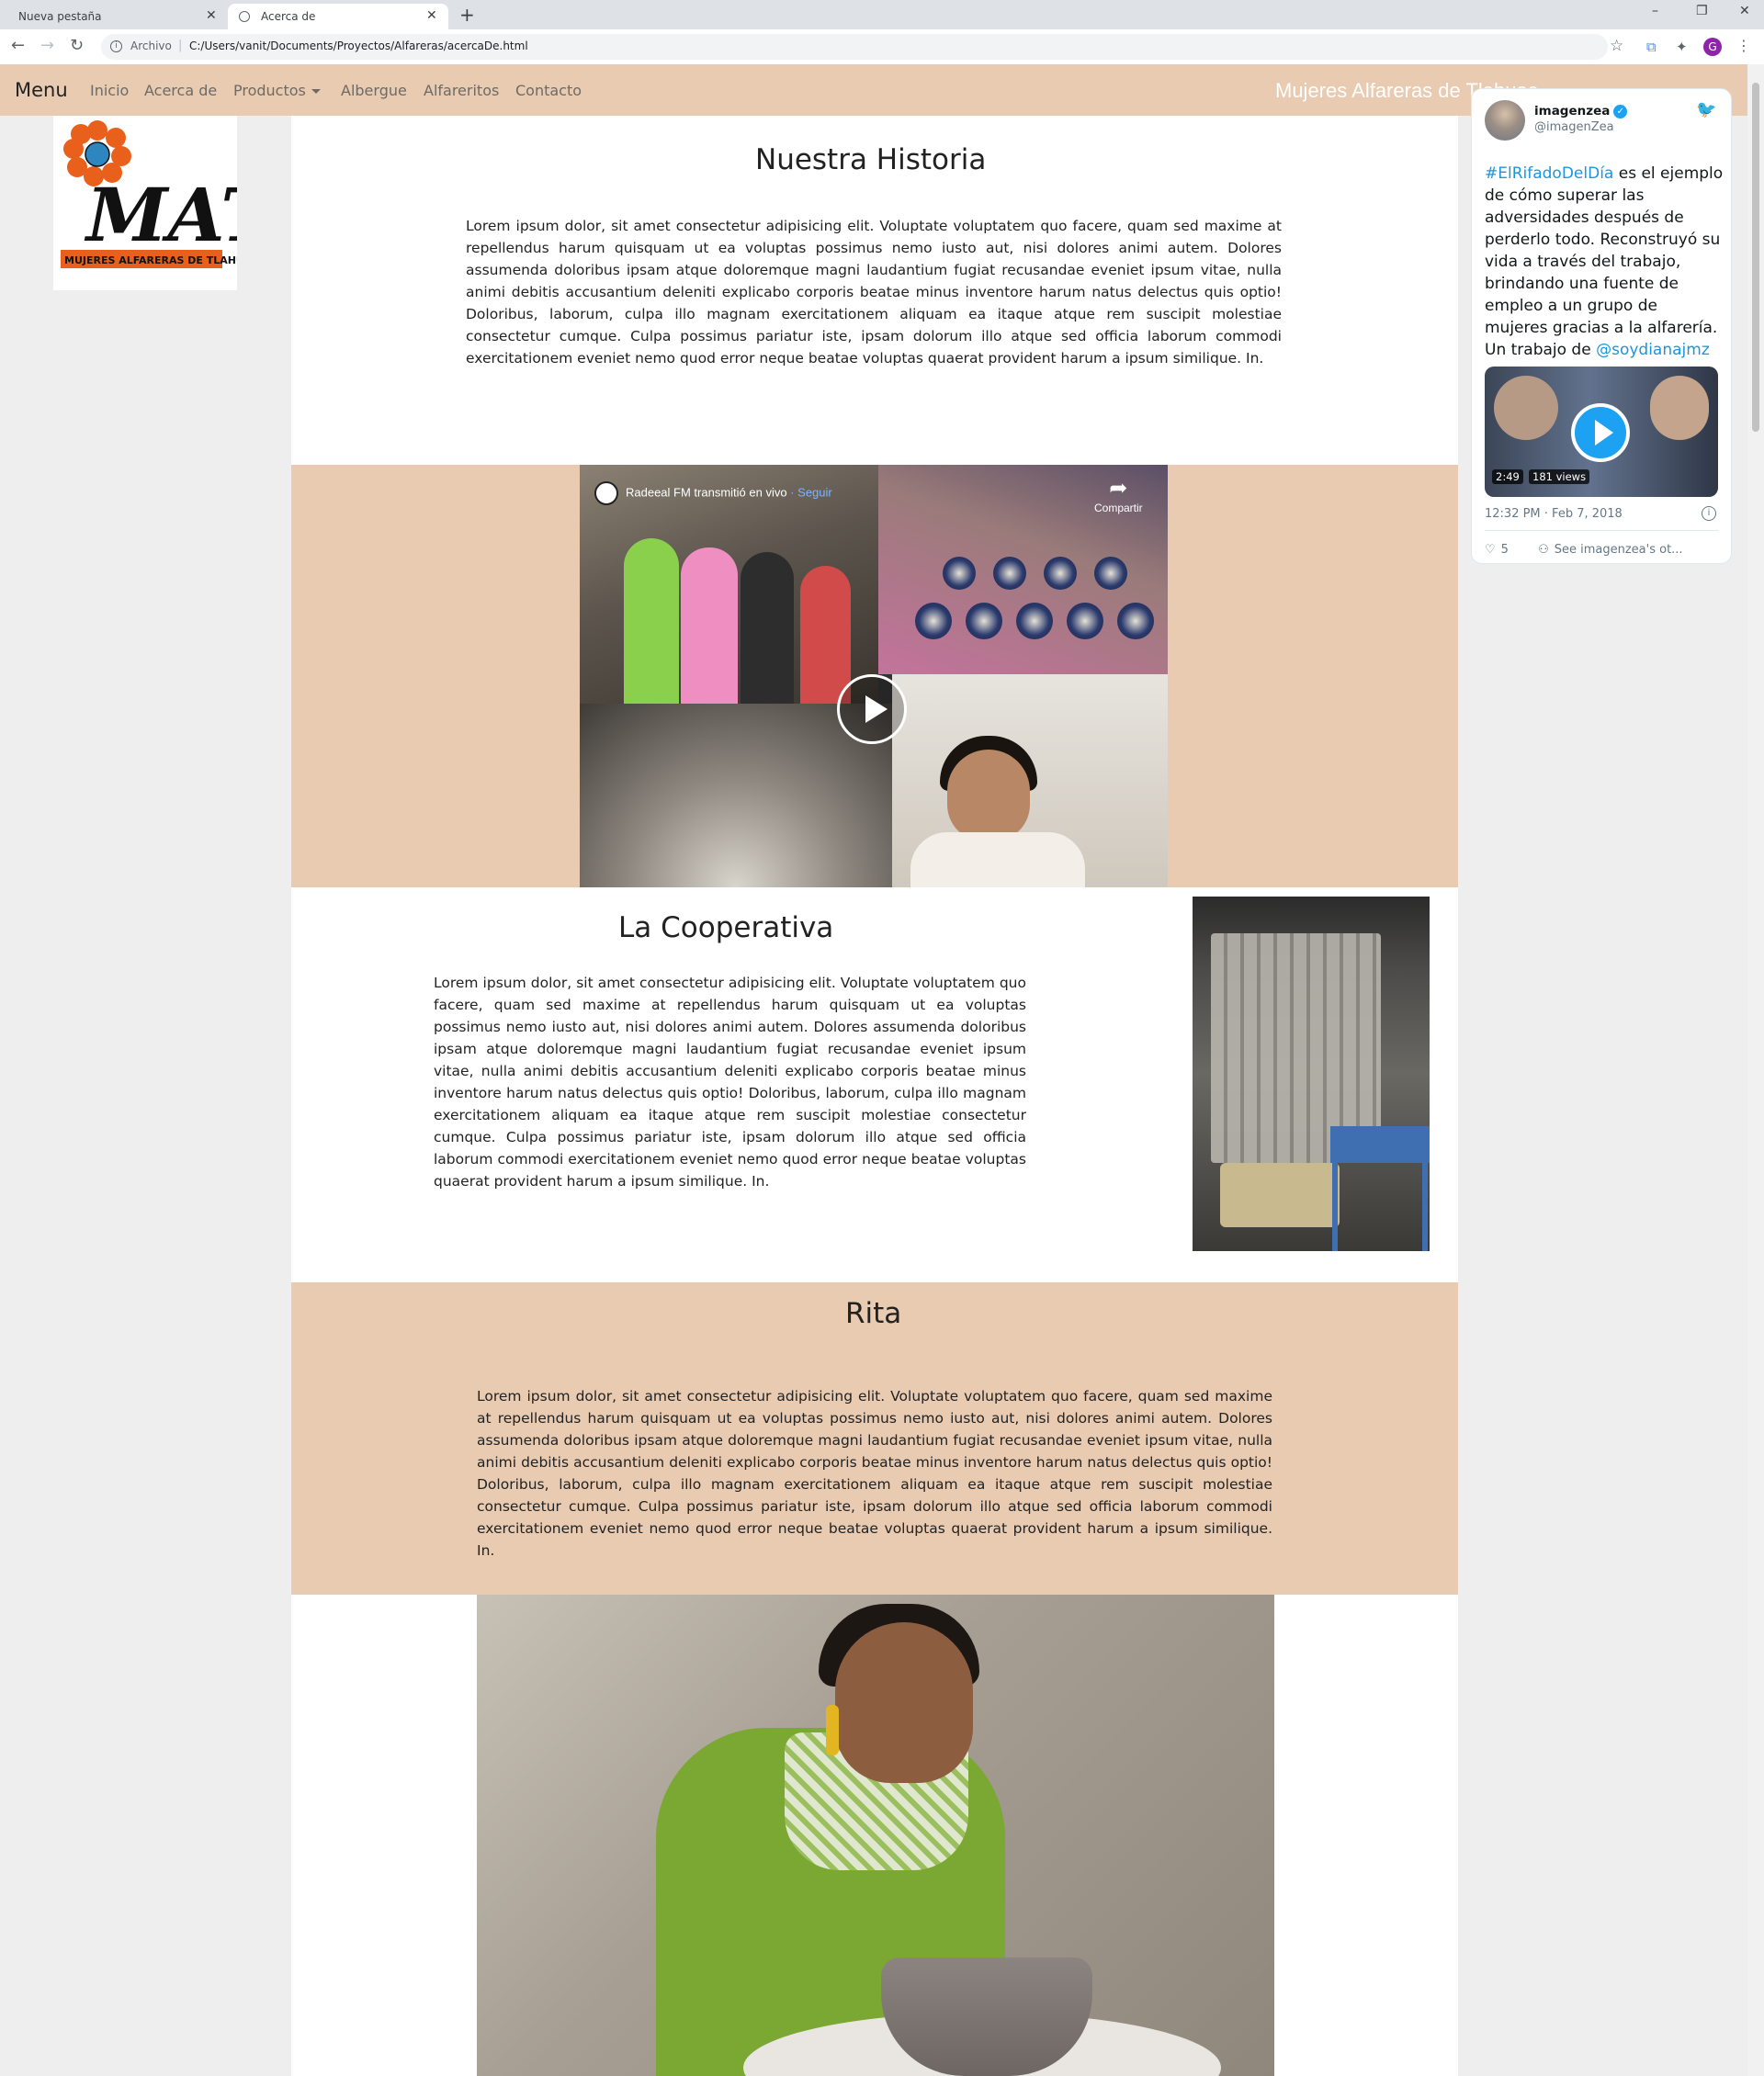 The image size is (1764, 2076). Describe the element at coordinates (726, 927) in the screenshot. I see `section-title: La Cooperativa` at that location.